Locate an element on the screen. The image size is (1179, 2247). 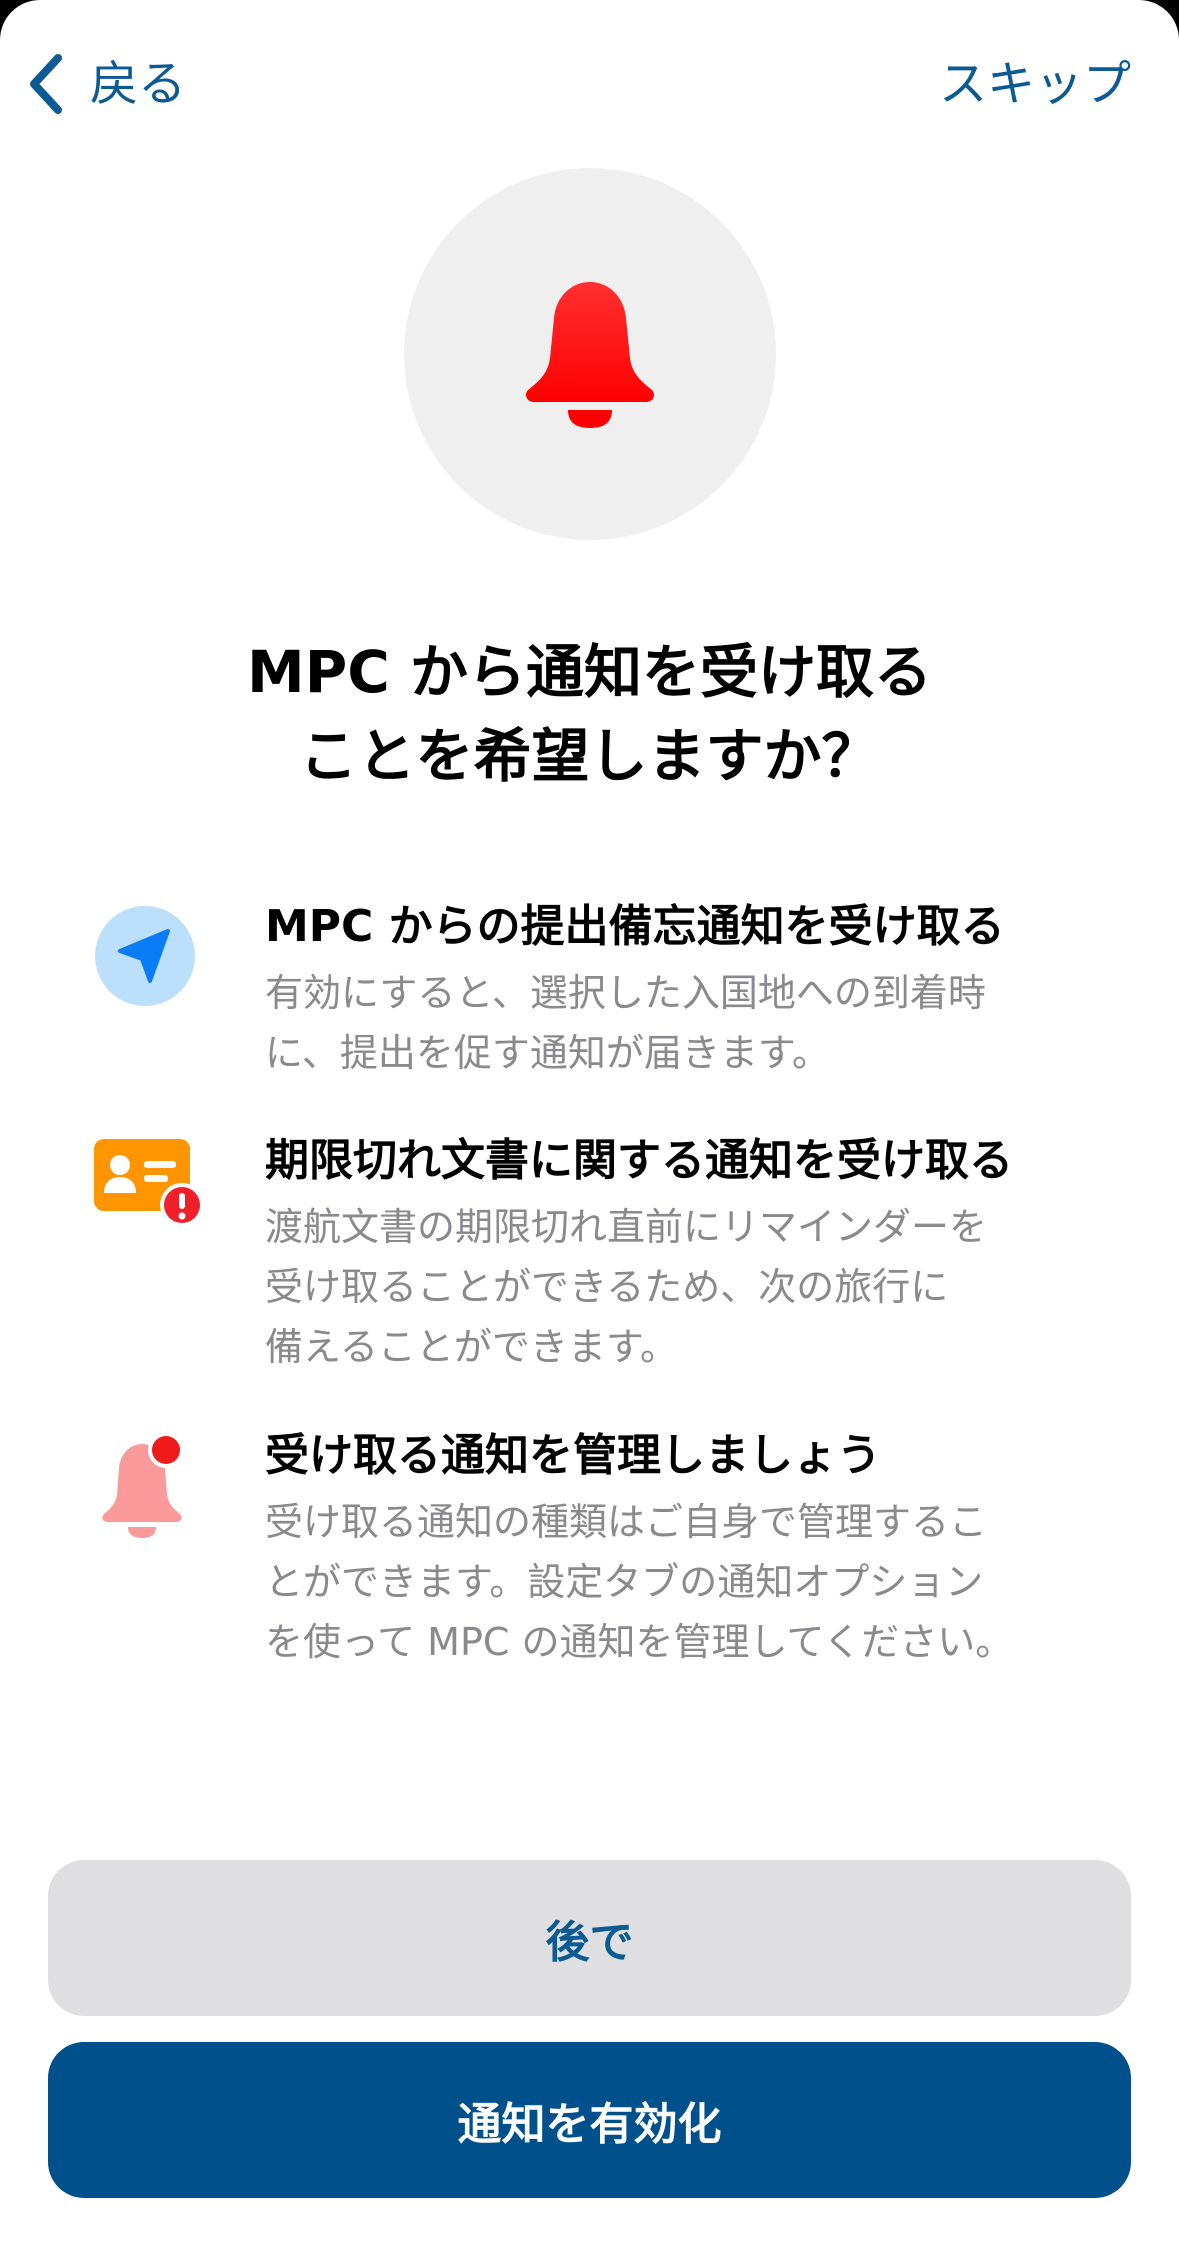
feature-description-line: に、提出を促す通知が届きます。 is located at coordinates (548, 1053).